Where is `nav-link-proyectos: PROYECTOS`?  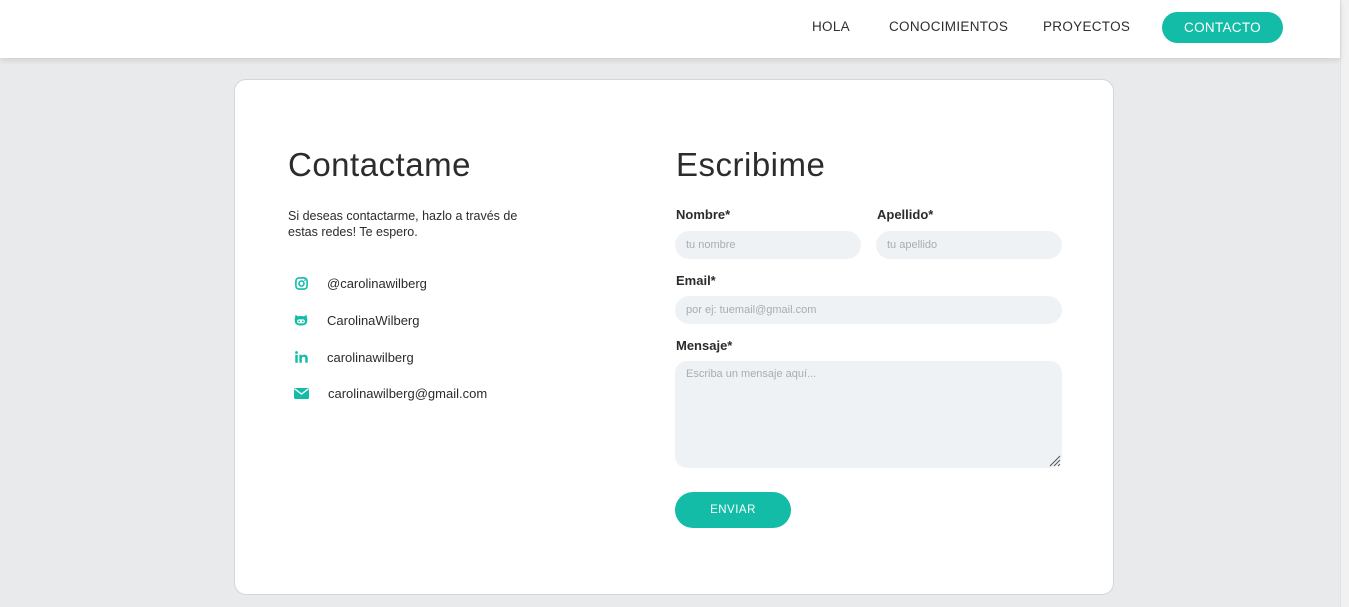 nav-link-proyectos: PROYECTOS is located at coordinates (1086, 26).